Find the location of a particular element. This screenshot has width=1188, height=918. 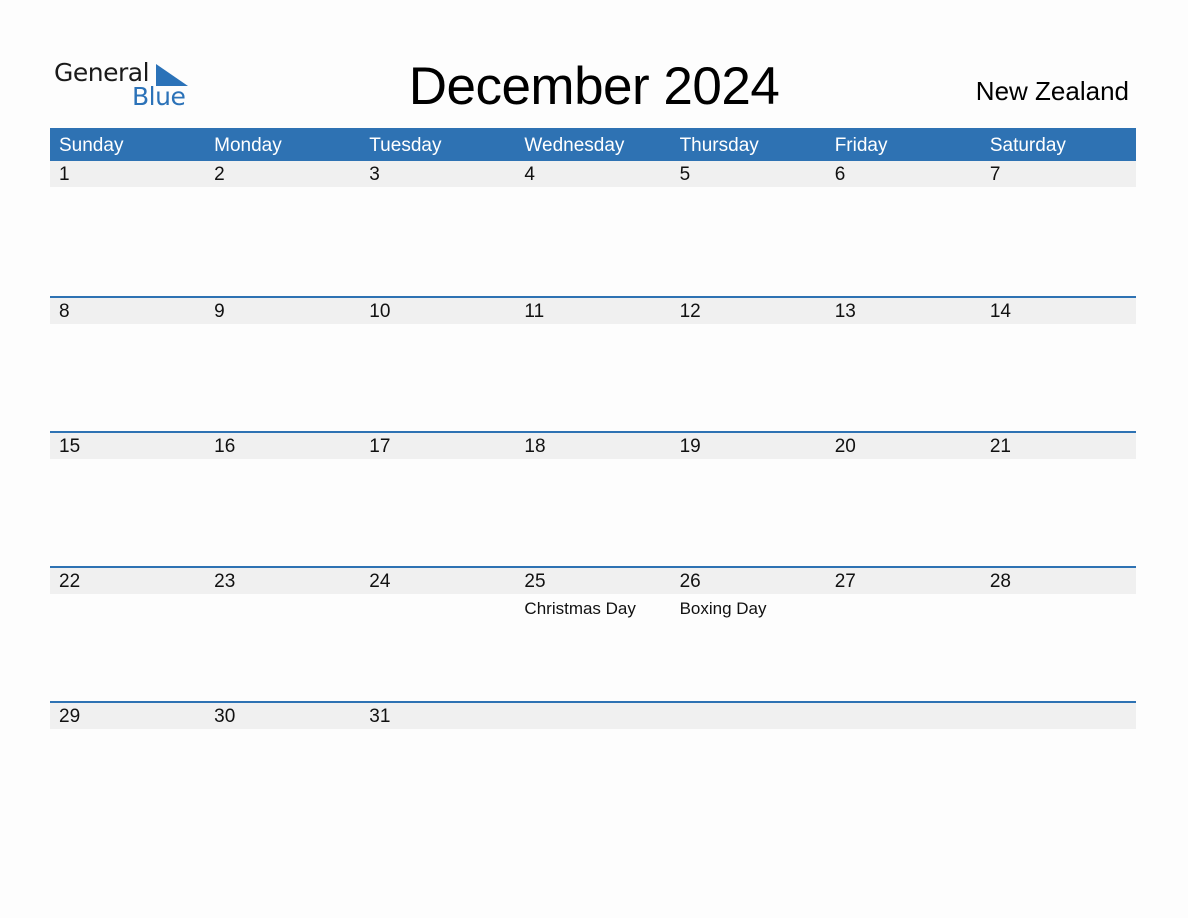

day-cell: 29 is located at coordinates (127, 769).